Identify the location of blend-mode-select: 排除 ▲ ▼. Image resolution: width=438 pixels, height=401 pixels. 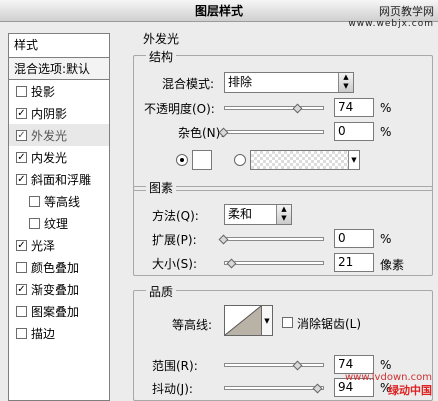
(289, 82).